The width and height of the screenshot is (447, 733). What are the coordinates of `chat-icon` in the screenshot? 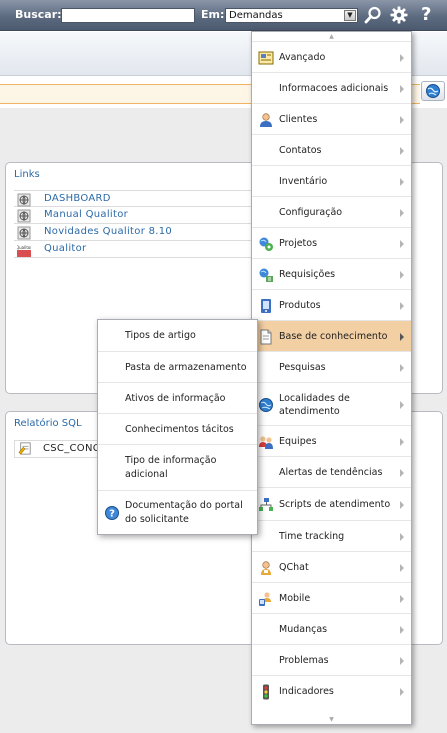 It's located at (266, 568).